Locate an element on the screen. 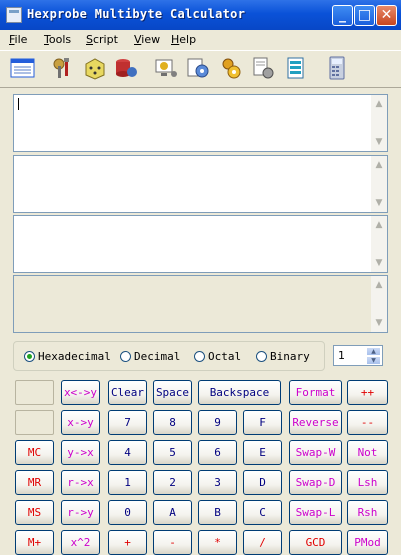  key-clear: Clear is located at coordinates (127, 392).